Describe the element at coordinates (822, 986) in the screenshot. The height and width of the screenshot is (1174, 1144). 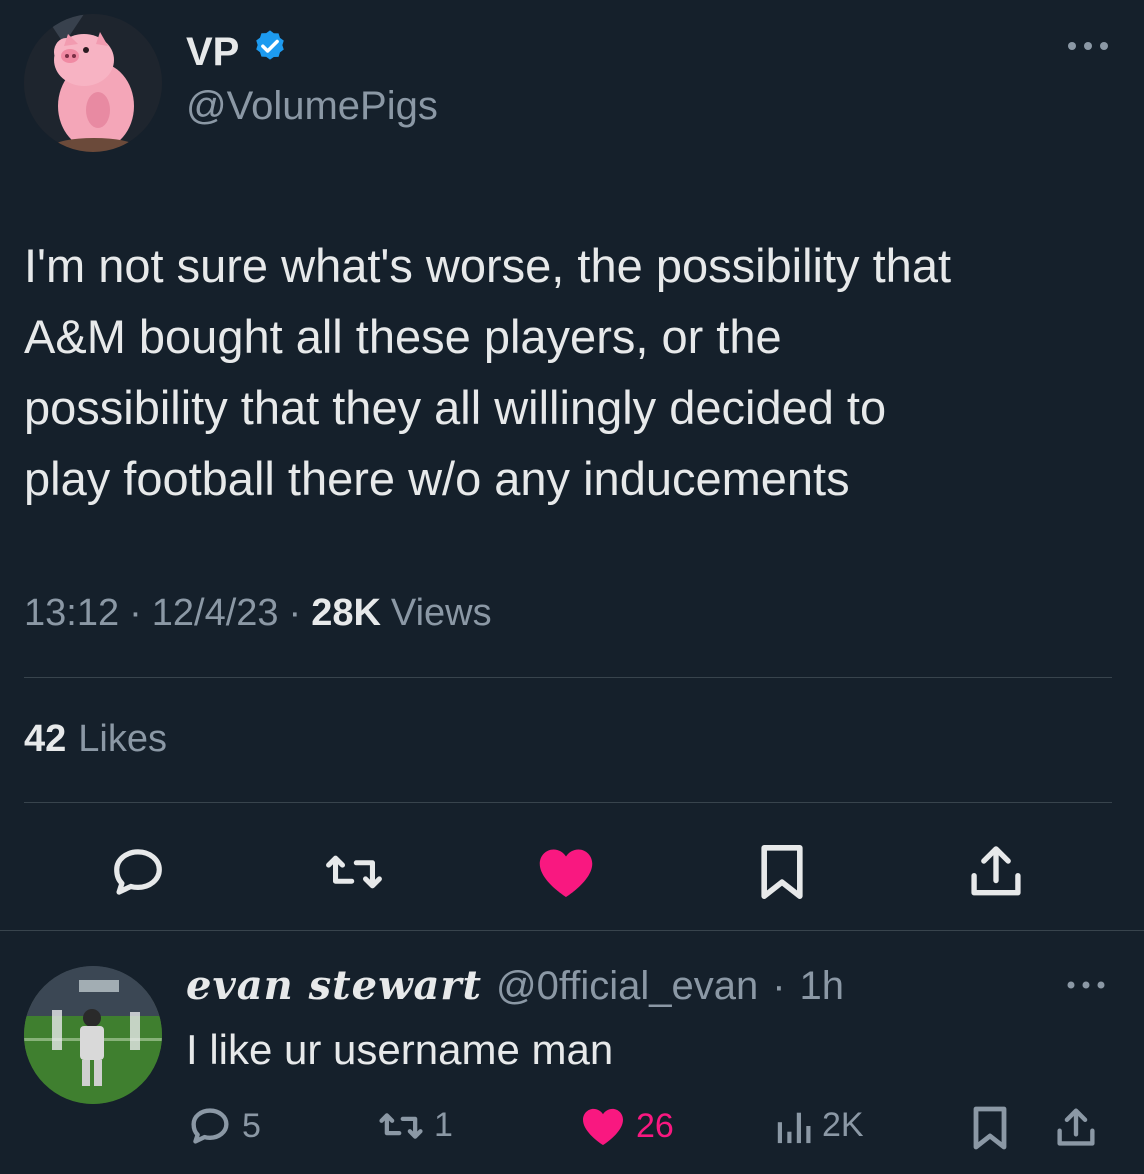
I see `reply-timestamp: 1h` at that location.